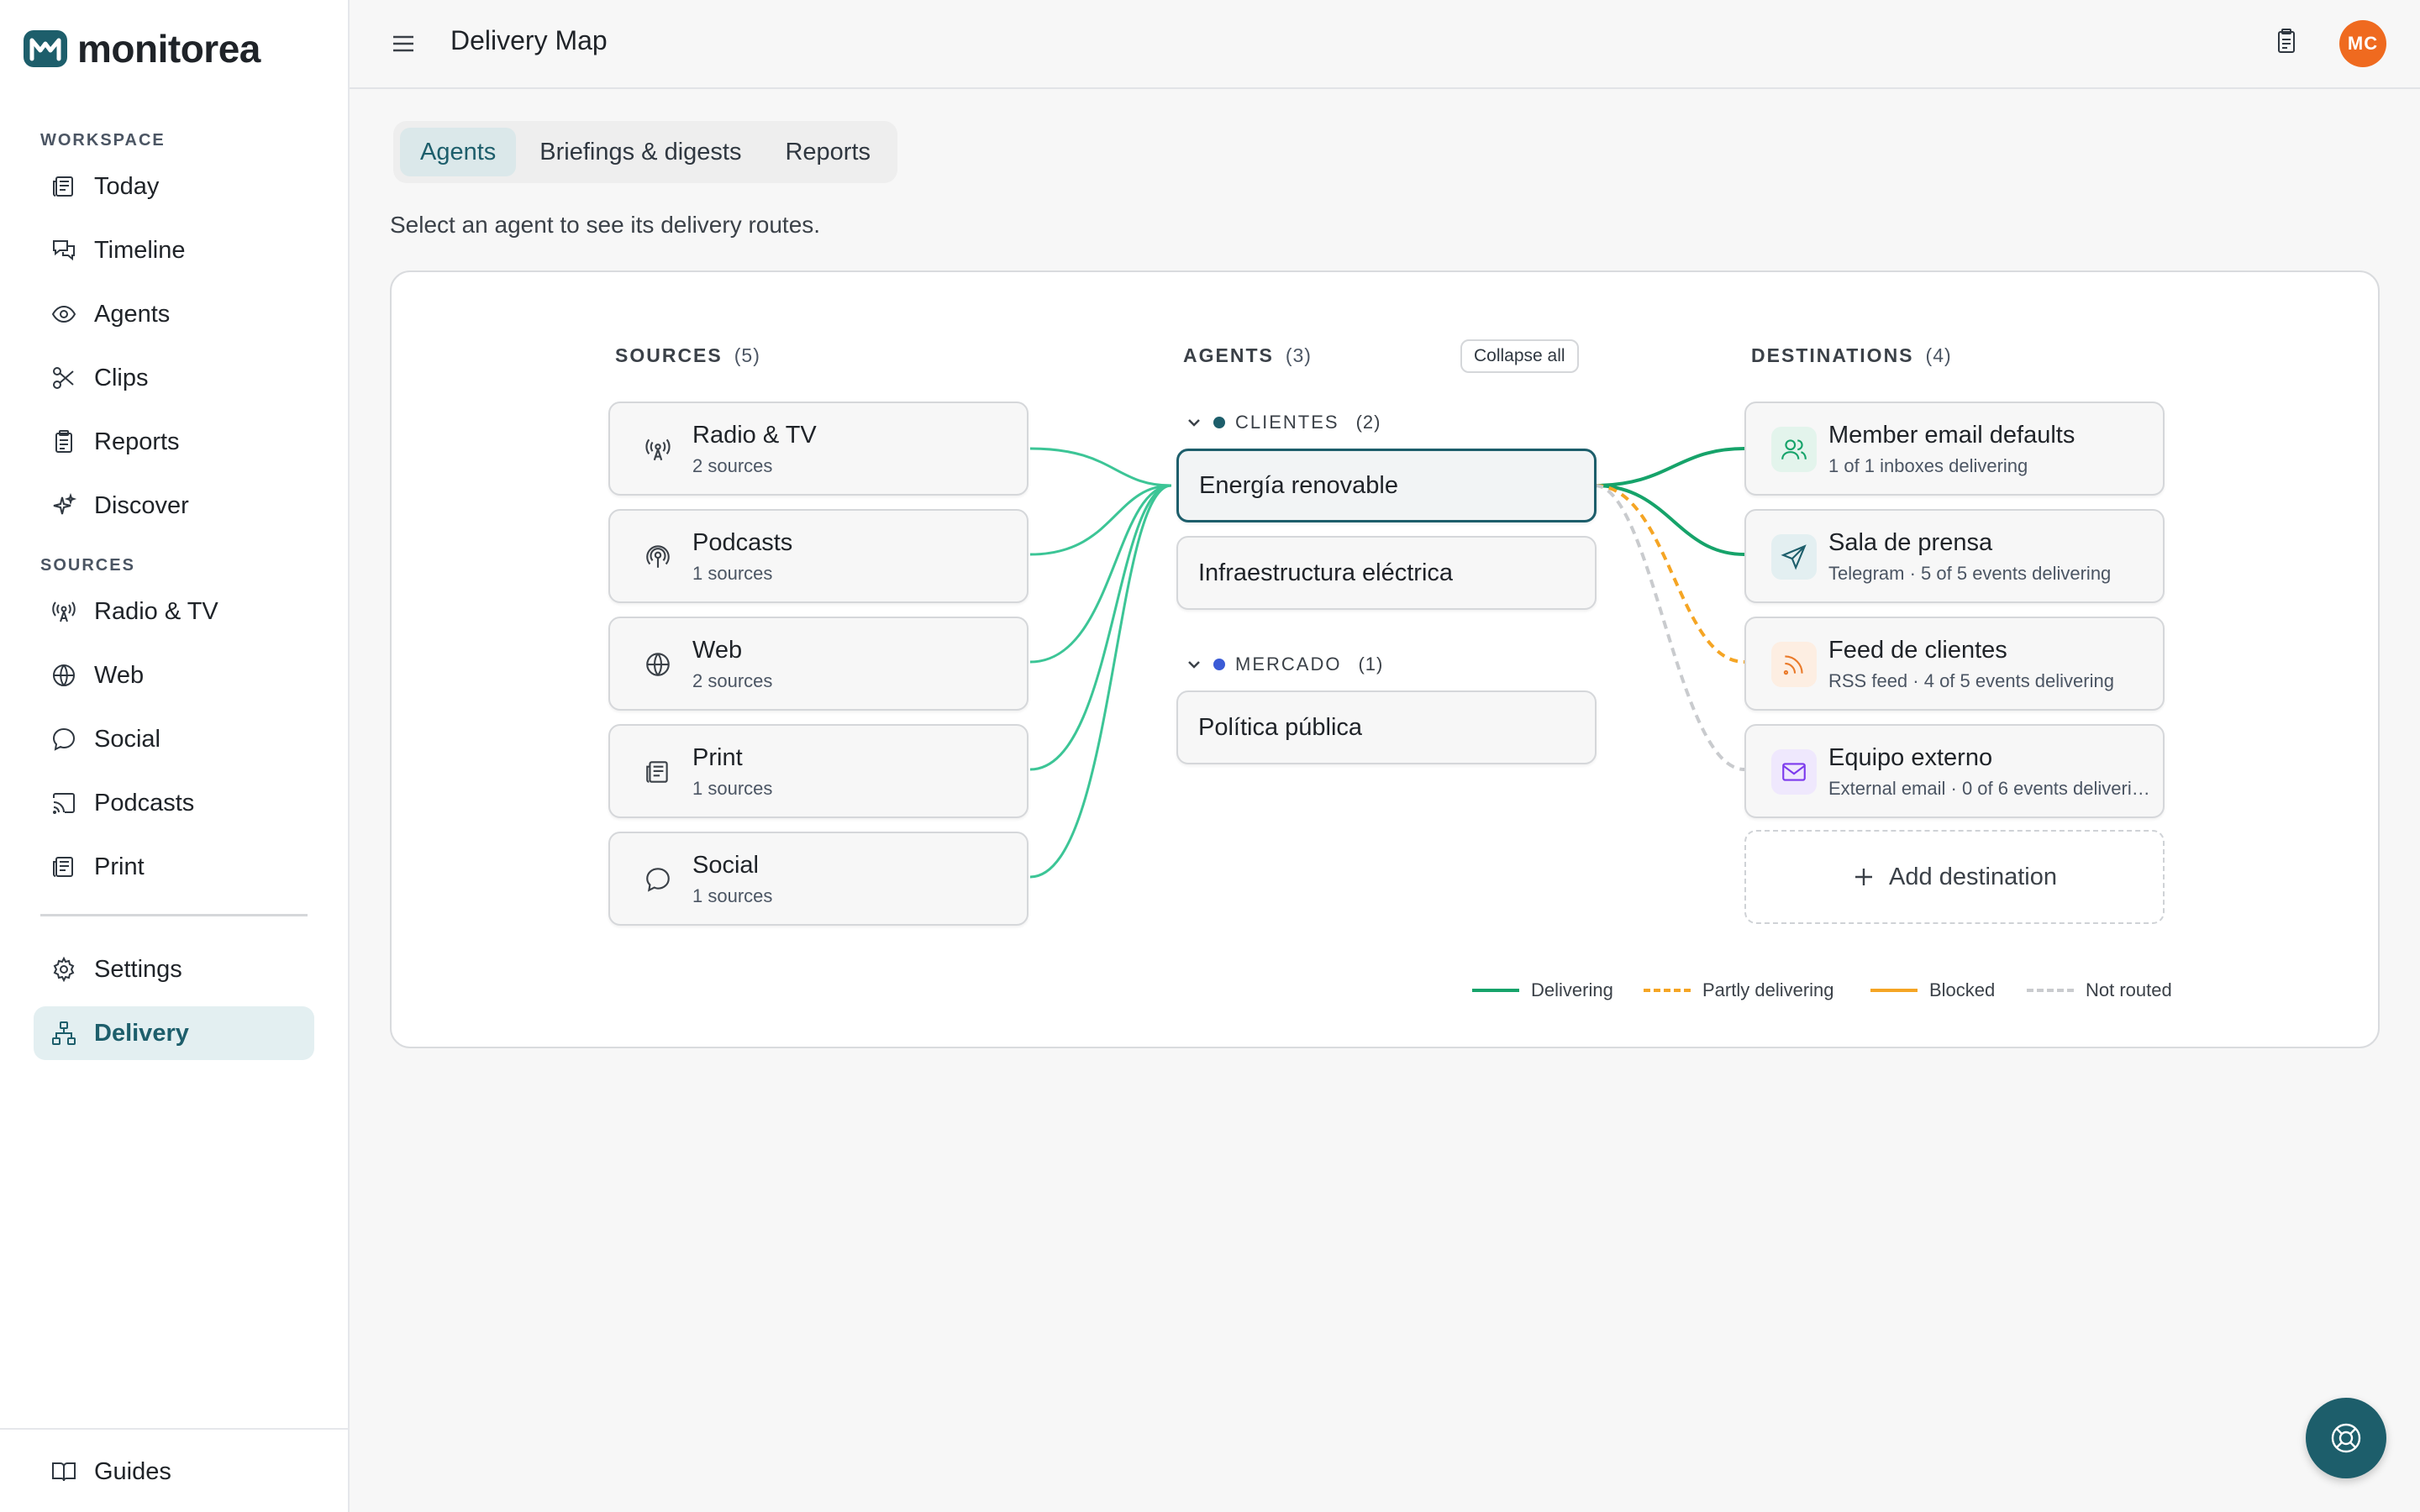 The height and width of the screenshot is (1512, 2420). What do you see at coordinates (1287, 422) in the screenshot?
I see `group-name: CLIENTES` at bounding box center [1287, 422].